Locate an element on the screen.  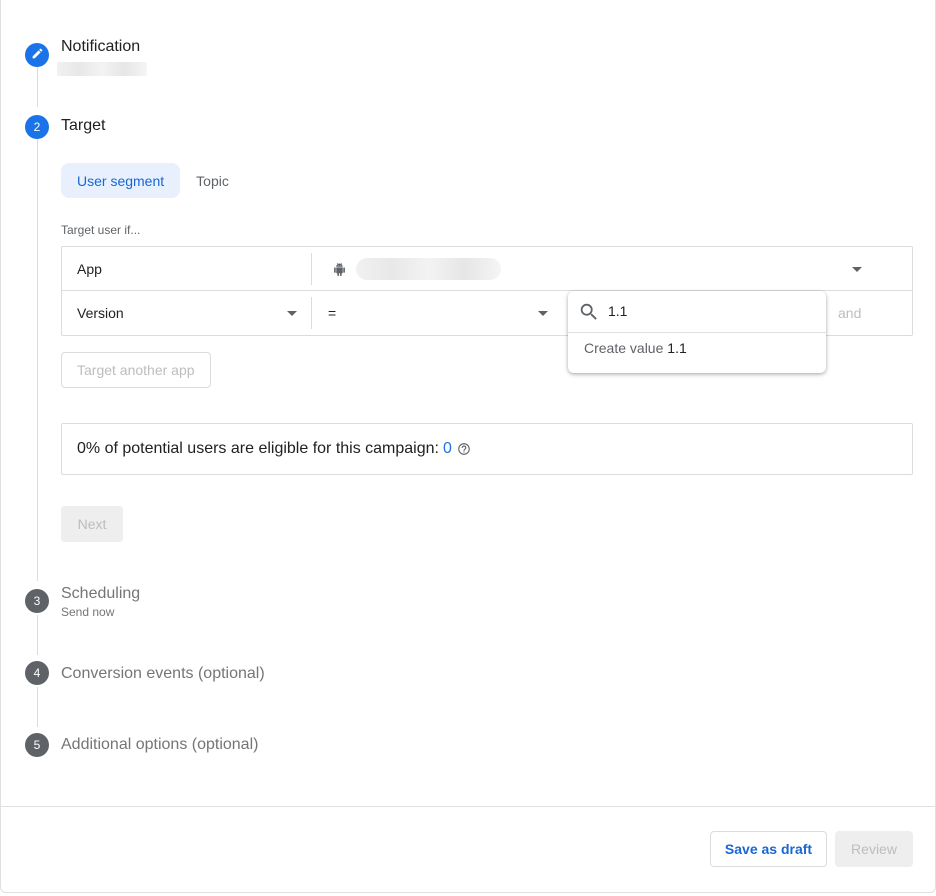
target-another-app-button: Target another app is located at coordinates (136, 370).